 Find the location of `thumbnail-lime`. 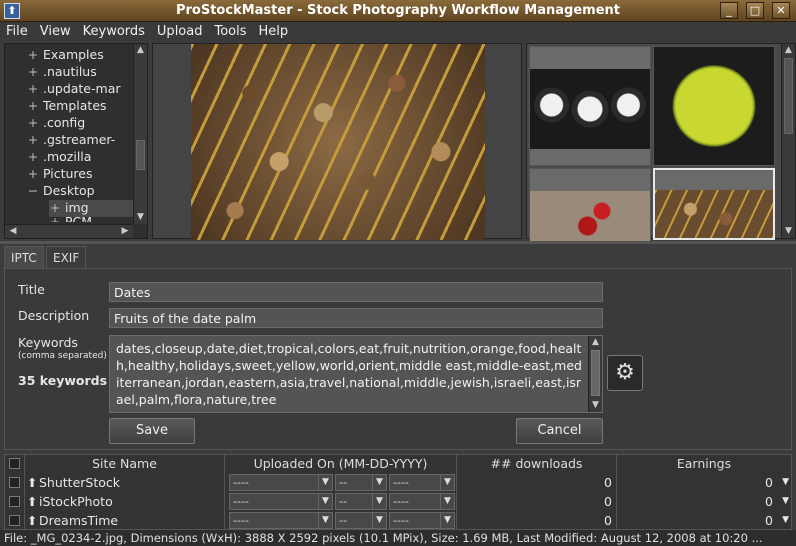

thumbnail-lime is located at coordinates (714, 106).